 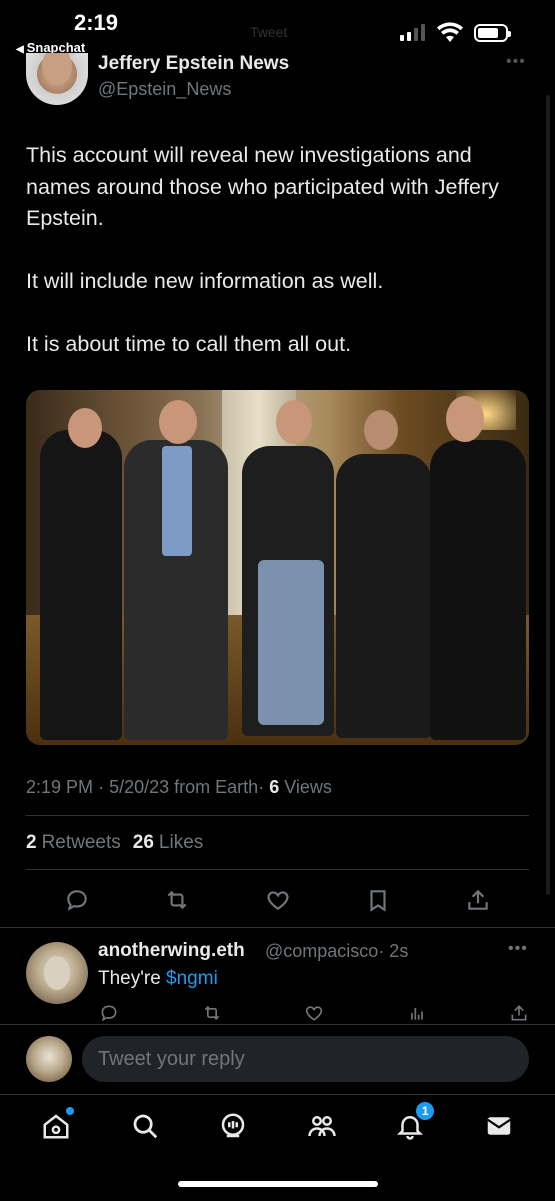 What do you see at coordinates (181, 842) in the screenshot?
I see `likes-label: Likes` at bounding box center [181, 842].